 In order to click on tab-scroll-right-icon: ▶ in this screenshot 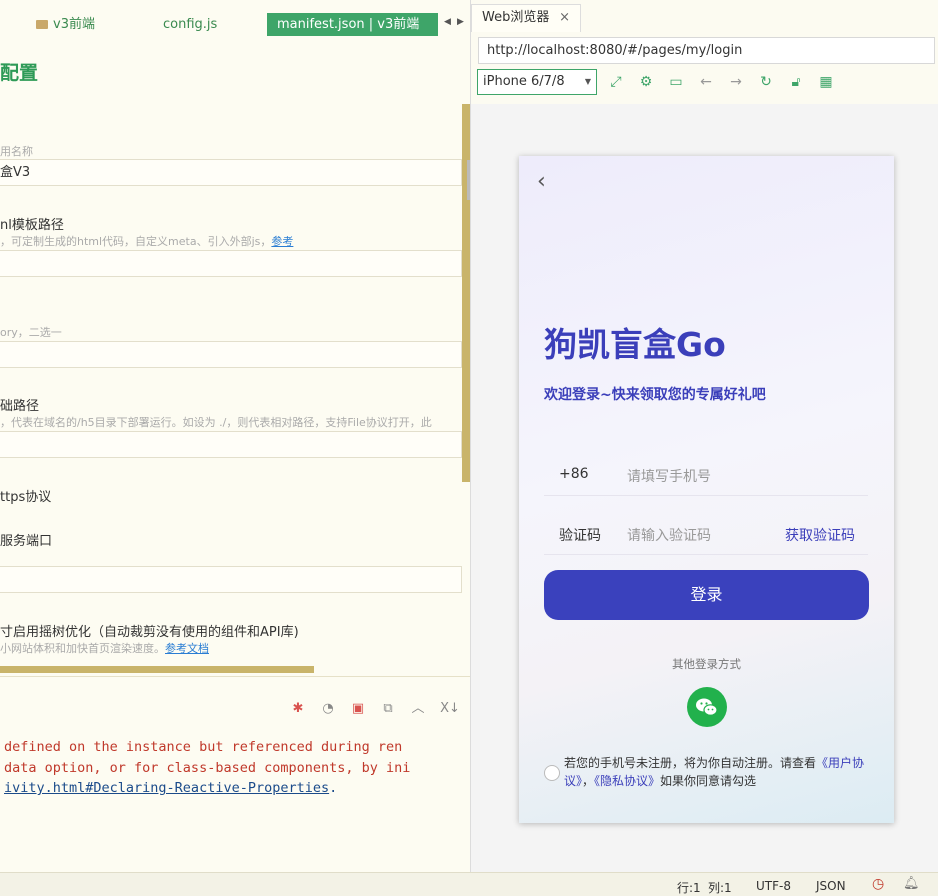, I will do `click(460, 22)`.